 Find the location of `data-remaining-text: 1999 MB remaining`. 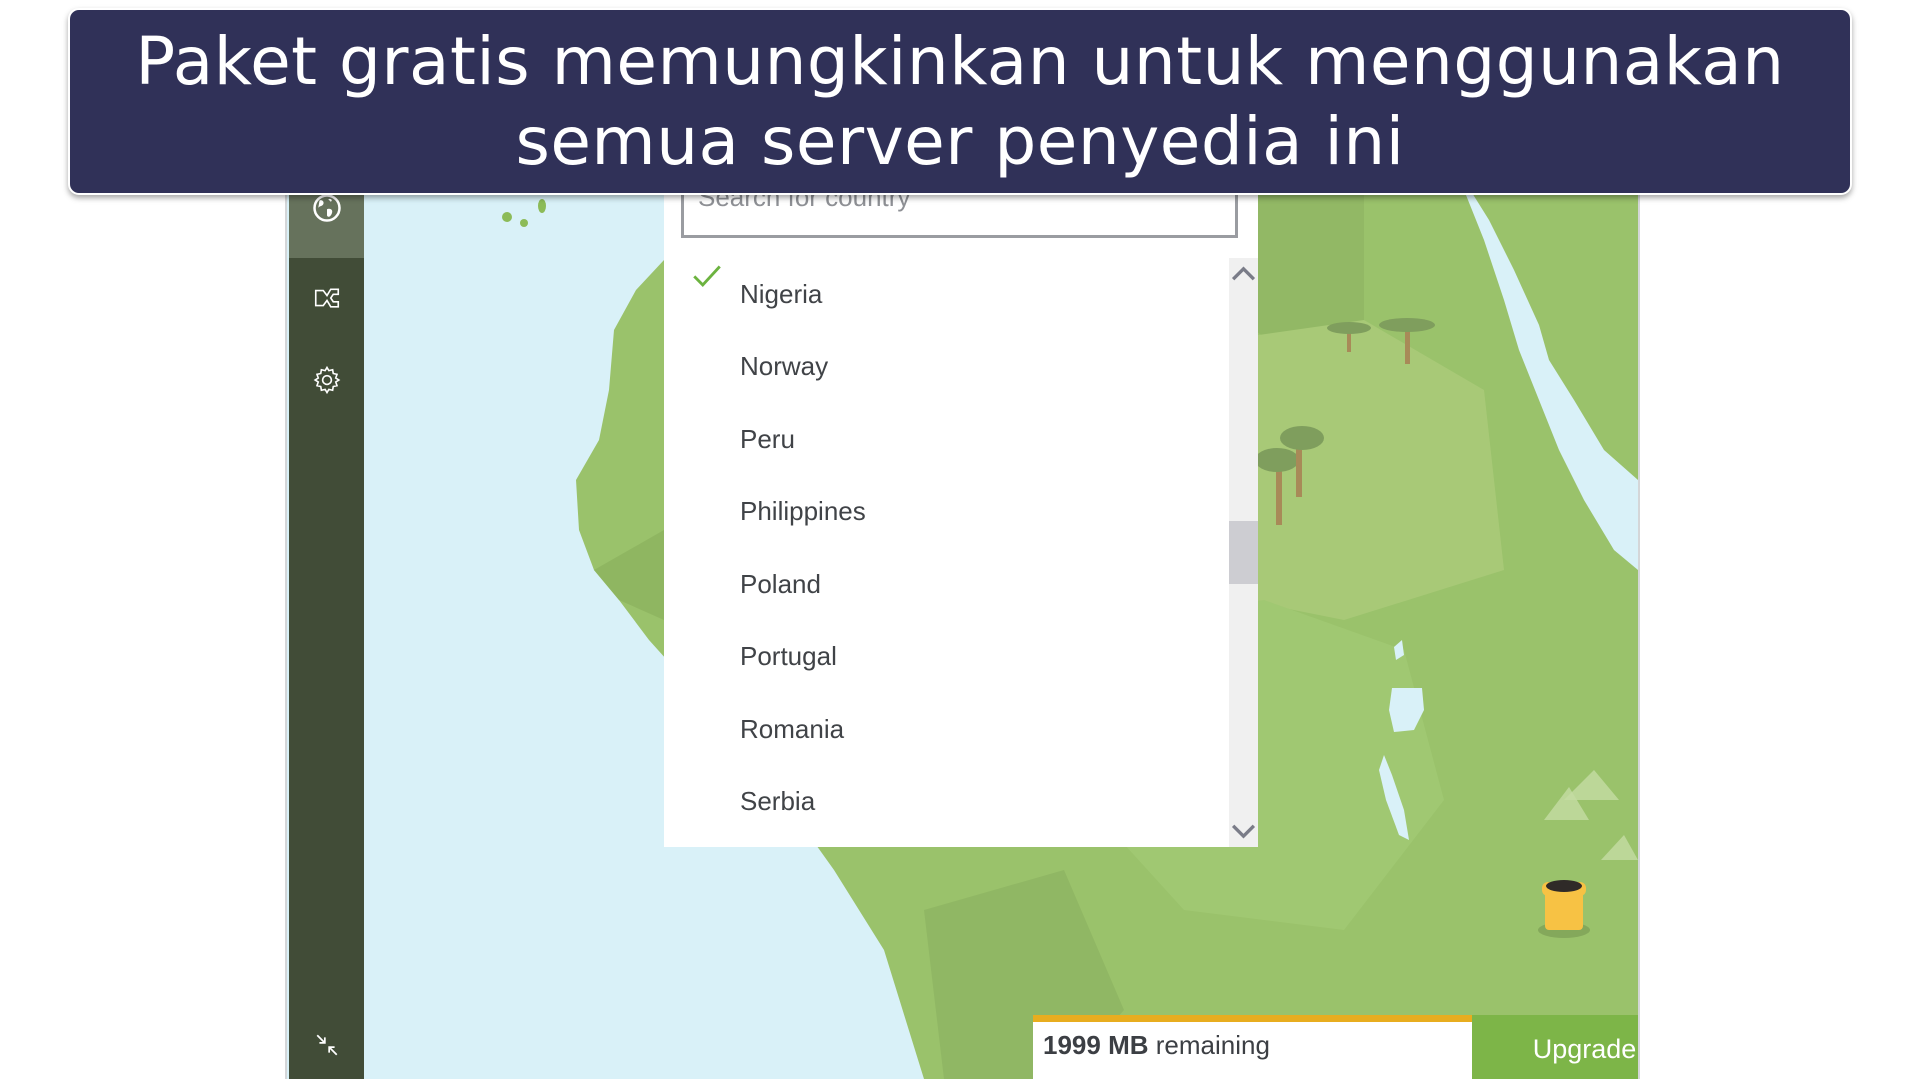

data-remaining-text: 1999 MB remaining is located at coordinates (1156, 1045).